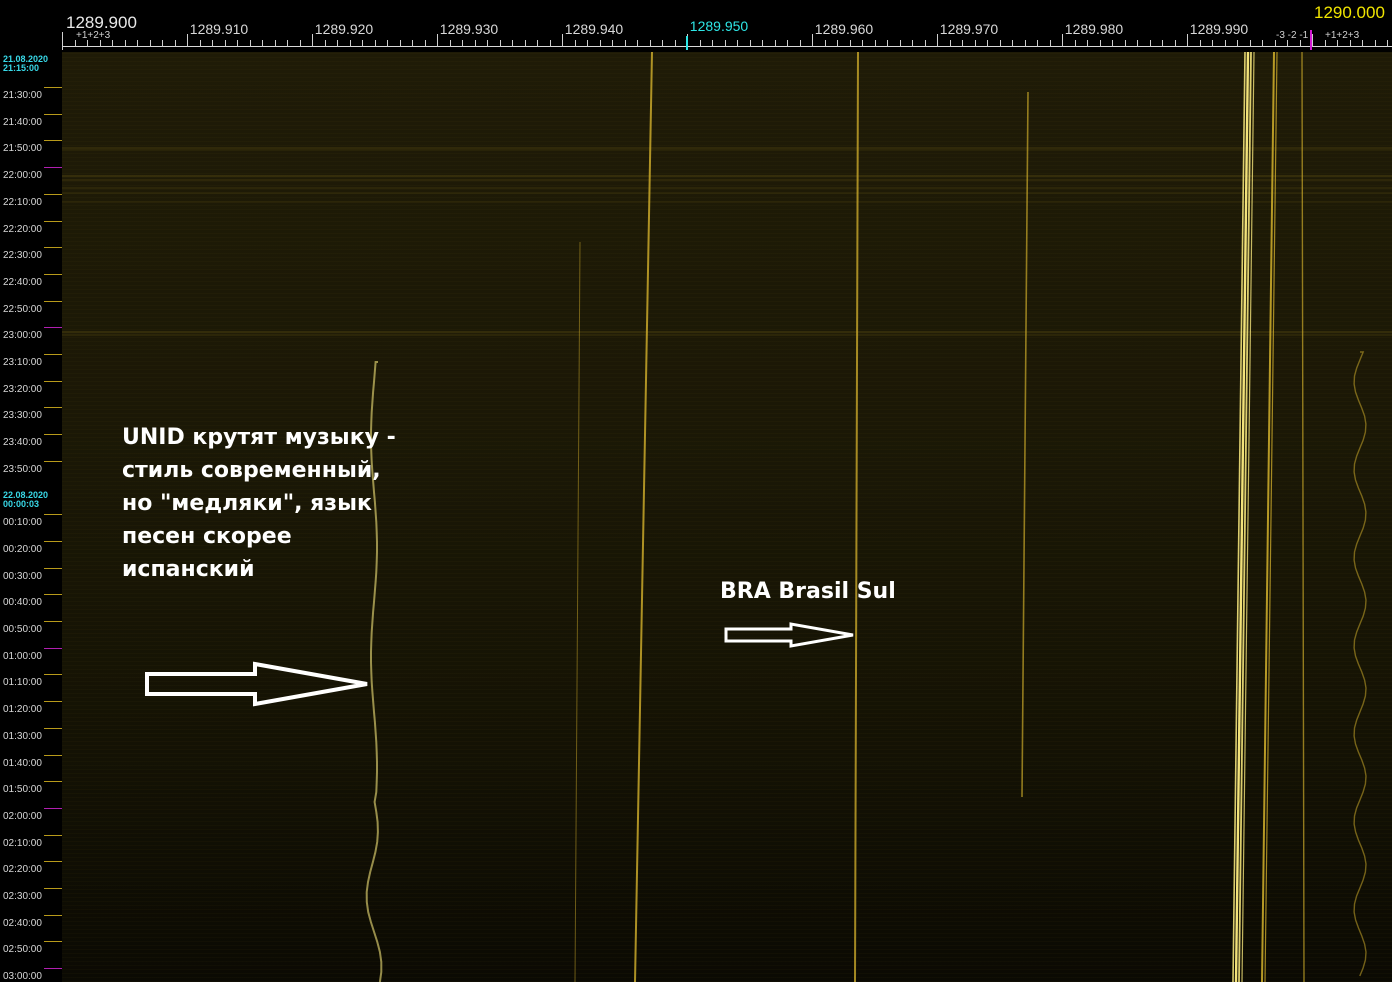 The height and width of the screenshot is (982, 1392). What do you see at coordinates (251, 470) in the screenshot?
I see `unid-note-line-2: стиль современный,` at bounding box center [251, 470].